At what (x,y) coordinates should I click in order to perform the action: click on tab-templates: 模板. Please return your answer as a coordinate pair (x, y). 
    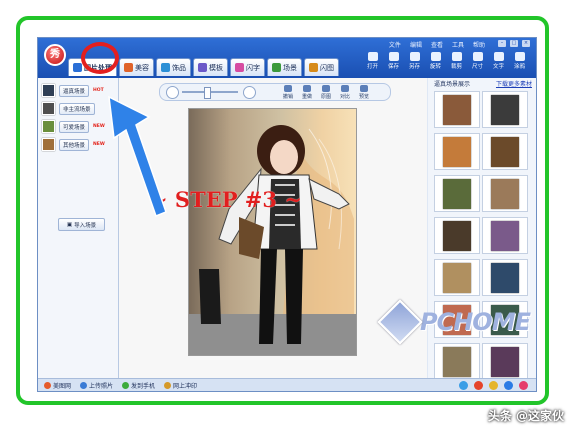
    Looking at the image, I should click on (210, 67).